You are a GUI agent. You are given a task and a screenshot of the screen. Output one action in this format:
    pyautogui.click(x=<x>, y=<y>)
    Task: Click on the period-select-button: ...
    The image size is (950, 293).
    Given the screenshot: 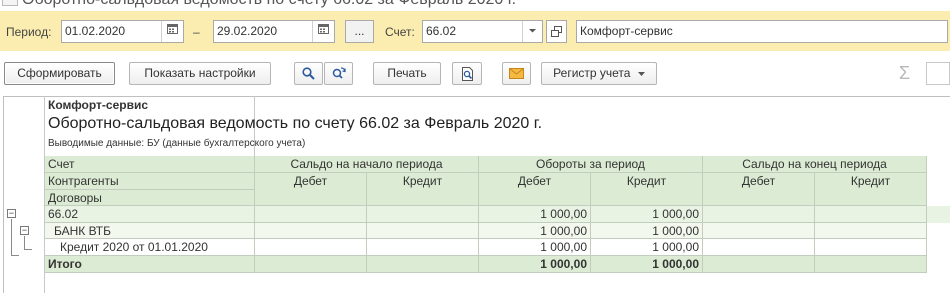 What is the action you would take?
    pyautogui.click(x=359, y=31)
    